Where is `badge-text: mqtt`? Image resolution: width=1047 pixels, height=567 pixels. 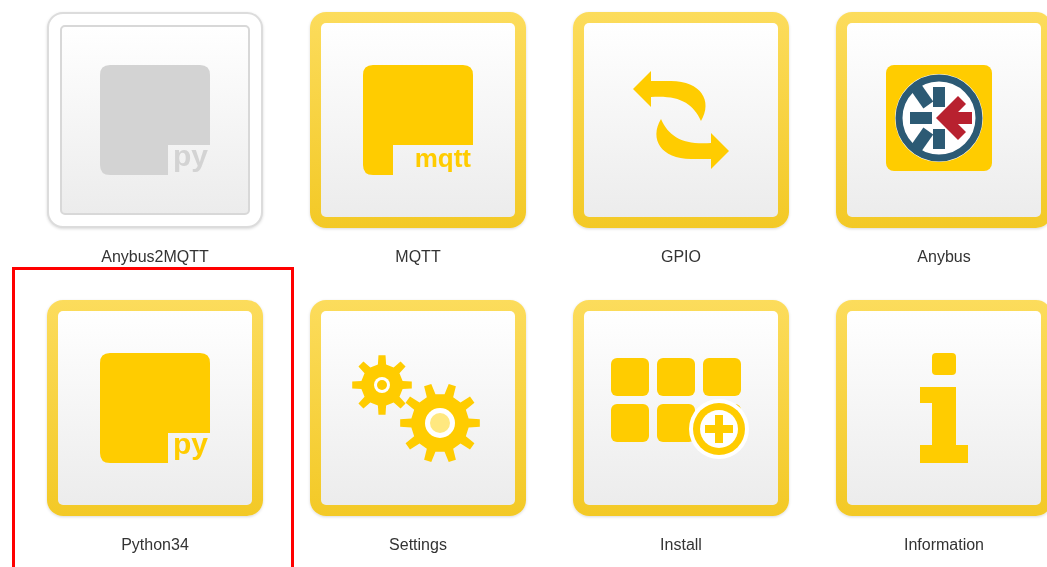
badge-text: mqtt is located at coordinates (442, 158).